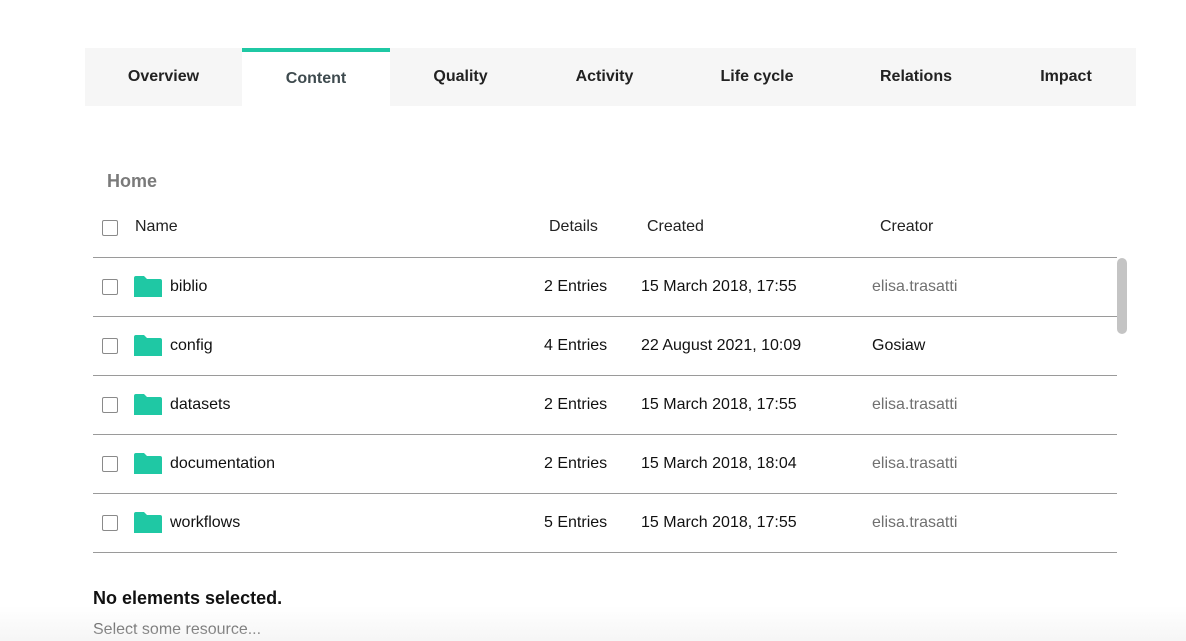 The width and height of the screenshot is (1186, 641). What do you see at coordinates (675, 227) in the screenshot?
I see `column-header-created: Created` at bounding box center [675, 227].